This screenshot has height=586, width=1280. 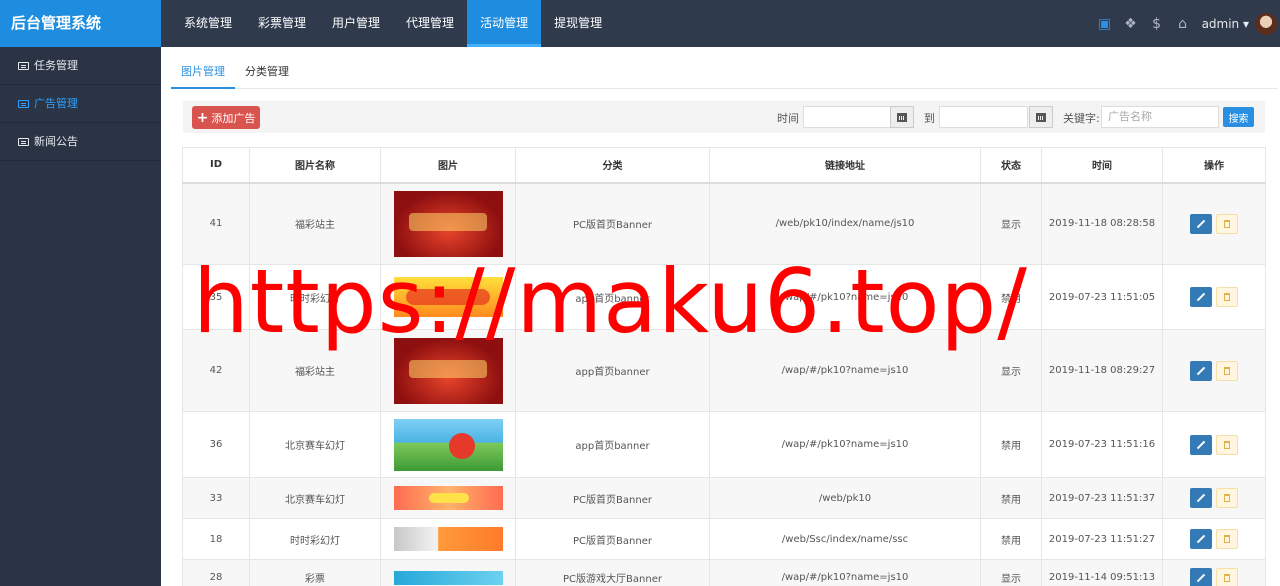 What do you see at coordinates (1238, 117) in the screenshot?
I see `search-button: 搜索` at bounding box center [1238, 117].